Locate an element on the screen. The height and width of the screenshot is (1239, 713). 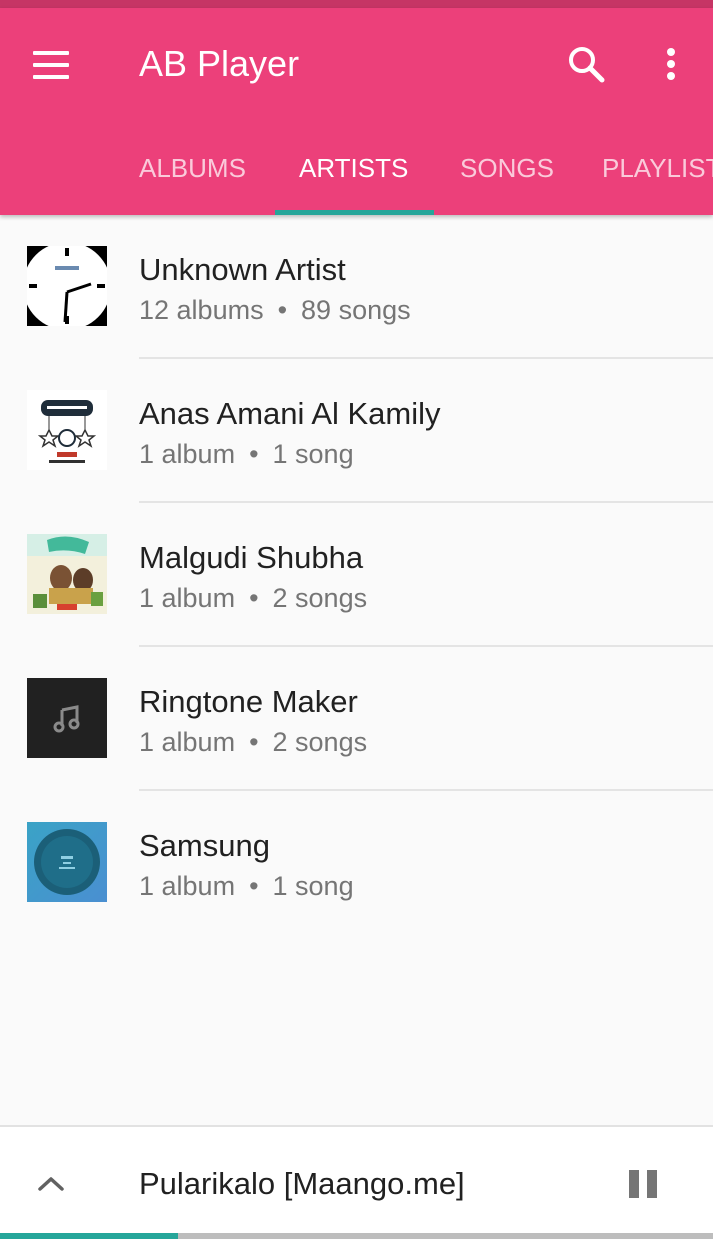
tab-albums: ALBUMS is located at coordinates (192, 168).